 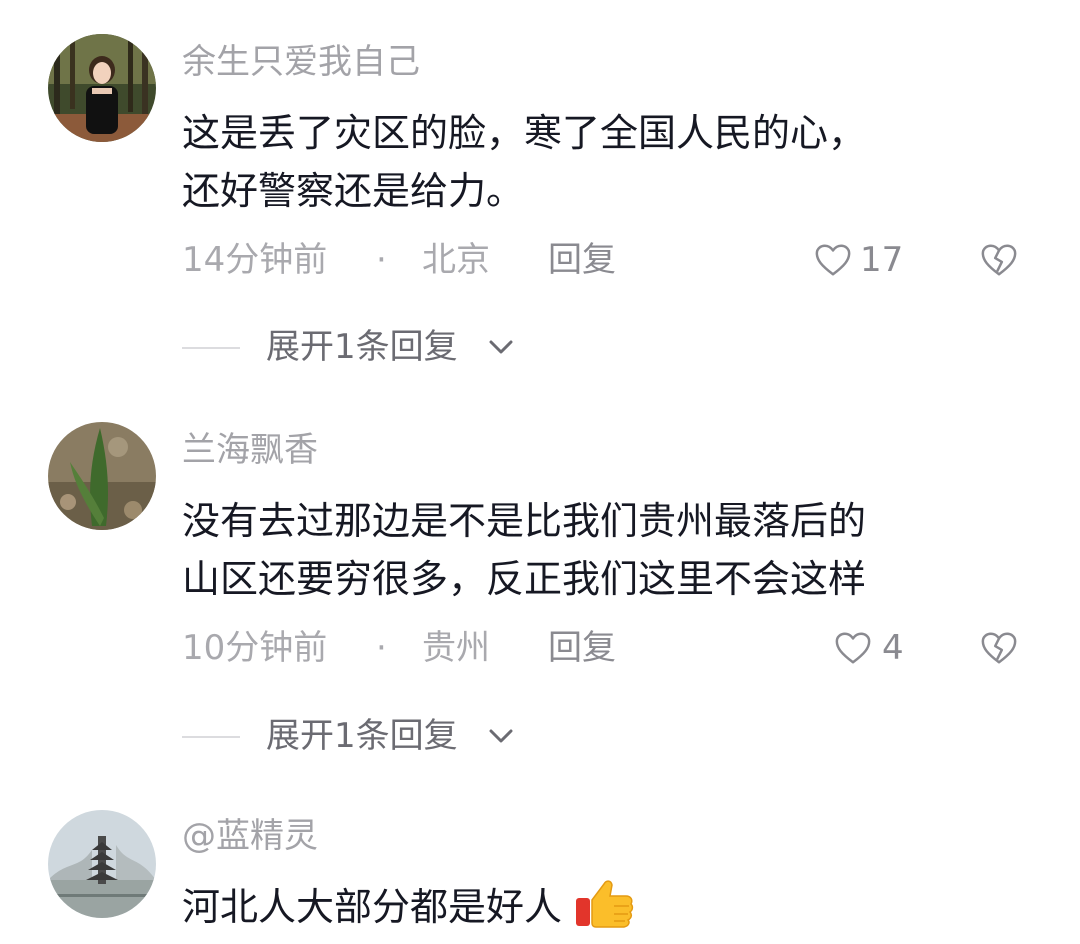 I want to click on comment-text: 没有去过那边是不是比我们贵州最落后的 山区还要穷很多，反正我们这里不会这样, so click(x=607, y=550).